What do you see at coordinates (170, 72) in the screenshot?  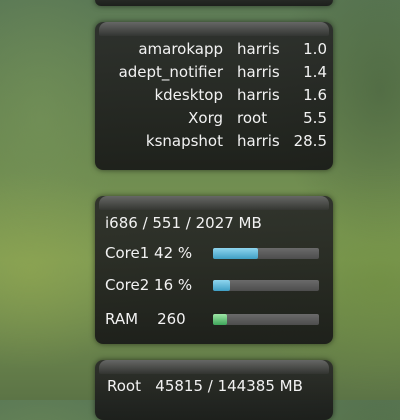 I see `process-name: adept_notifier` at bounding box center [170, 72].